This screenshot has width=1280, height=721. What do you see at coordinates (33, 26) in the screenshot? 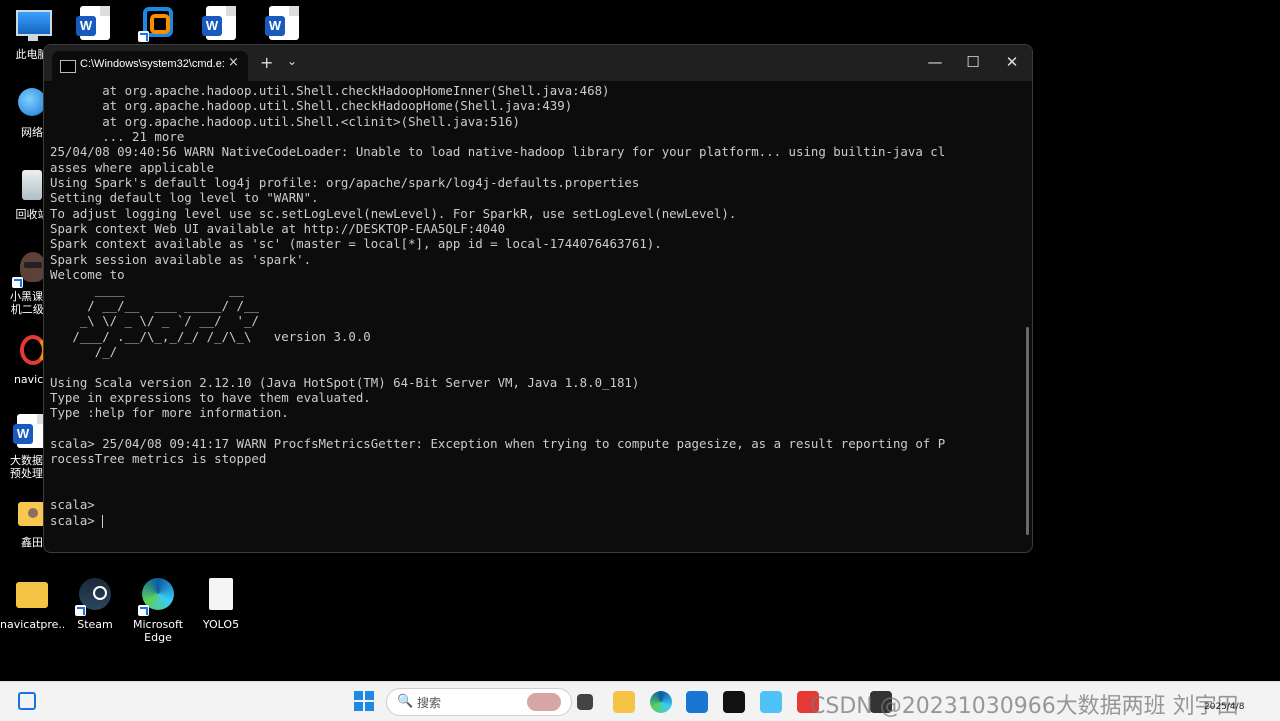
I see `monitor-icon` at bounding box center [33, 26].